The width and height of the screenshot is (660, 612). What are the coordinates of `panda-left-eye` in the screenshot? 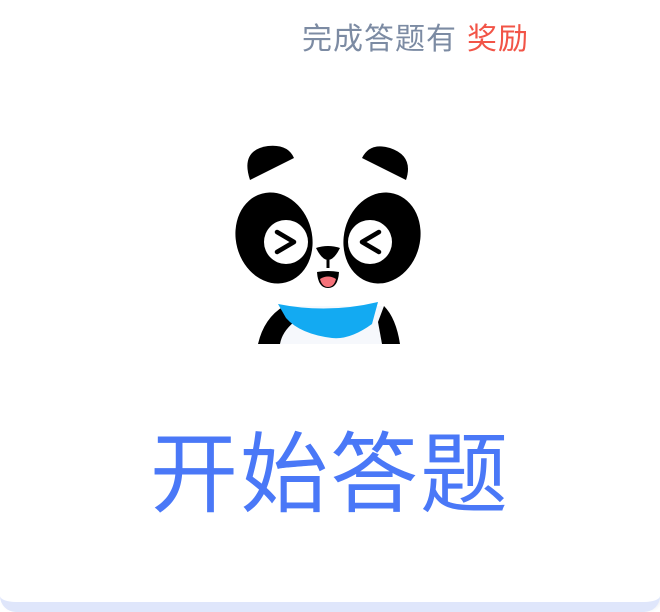 It's located at (286, 242).